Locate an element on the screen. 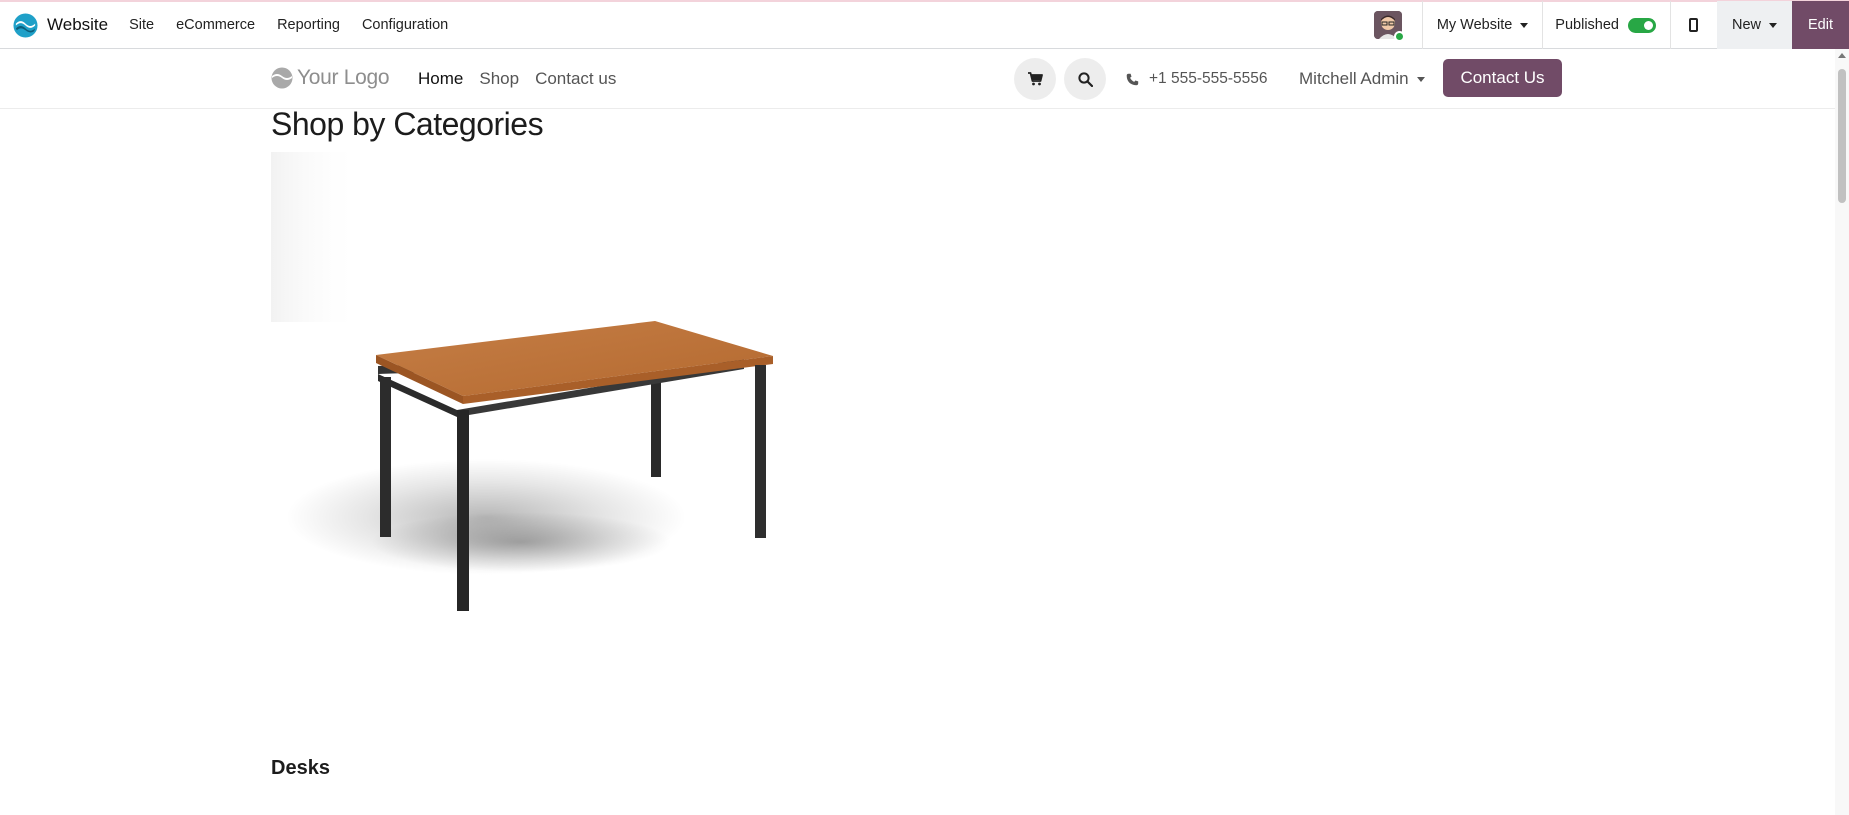 Image resolution: width=1849 pixels, height=815 pixels. new-button: New is located at coordinates (1754, 25).